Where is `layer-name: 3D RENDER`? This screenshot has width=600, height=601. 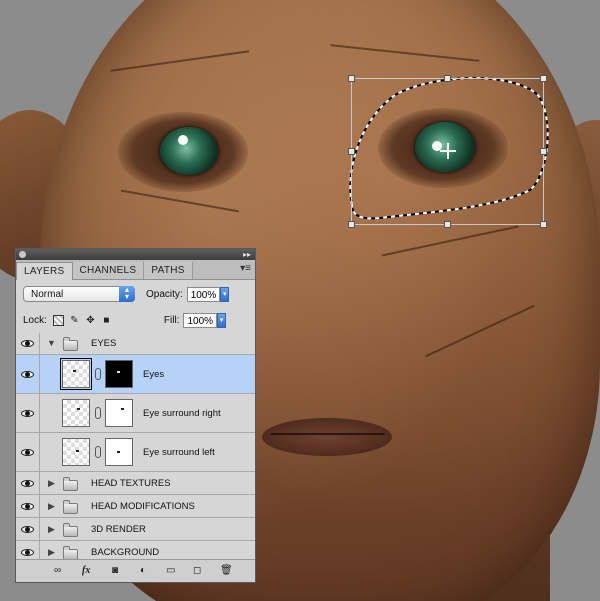
layer-name: 3D RENDER is located at coordinates (118, 529).